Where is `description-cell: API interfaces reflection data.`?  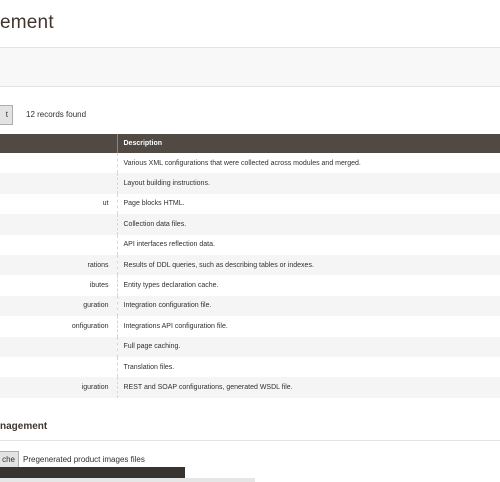 description-cell: API interfaces reflection data. is located at coordinates (308, 244).